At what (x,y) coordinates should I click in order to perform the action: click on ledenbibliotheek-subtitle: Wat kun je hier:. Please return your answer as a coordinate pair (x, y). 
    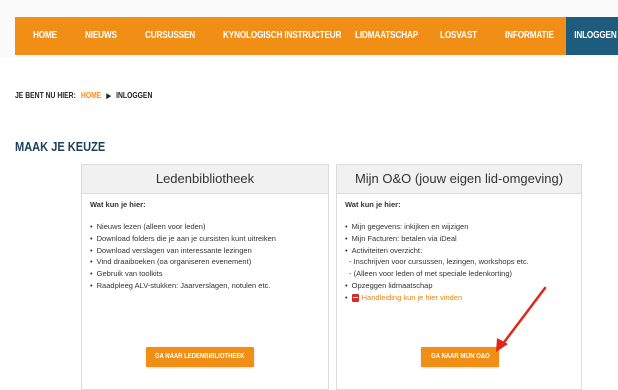
    Looking at the image, I should click on (118, 204).